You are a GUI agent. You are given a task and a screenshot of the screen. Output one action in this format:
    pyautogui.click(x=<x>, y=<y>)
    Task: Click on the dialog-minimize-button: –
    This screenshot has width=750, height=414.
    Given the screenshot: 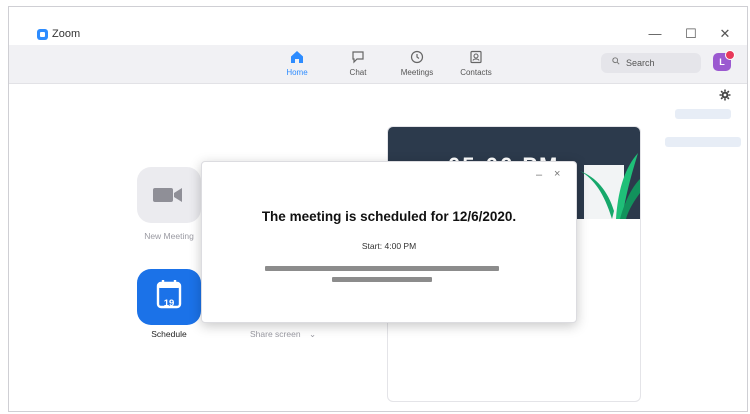 What is the action you would take?
    pyautogui.click(x=539, y=175)
    